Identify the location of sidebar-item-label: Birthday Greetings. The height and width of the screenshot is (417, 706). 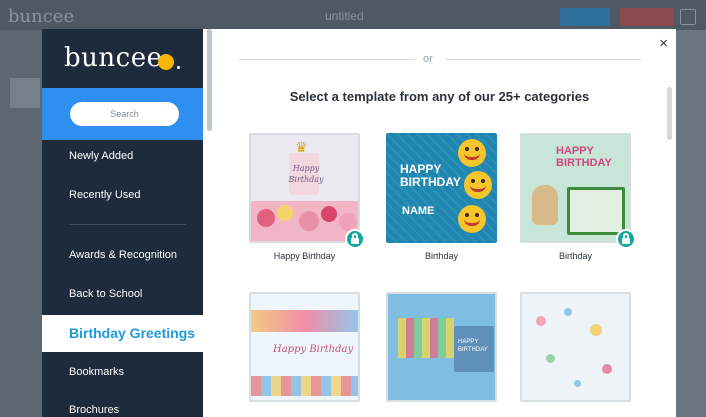
(132, 333).